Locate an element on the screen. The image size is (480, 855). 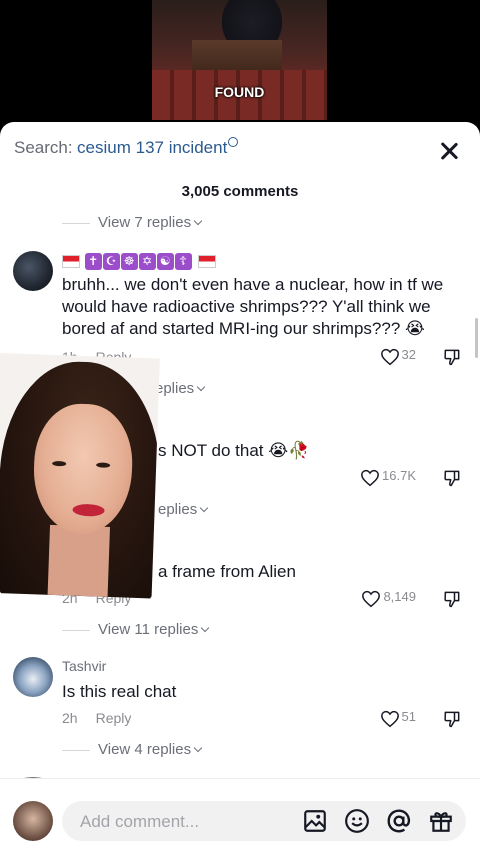
video-frame is located at coordinates (239, 60).